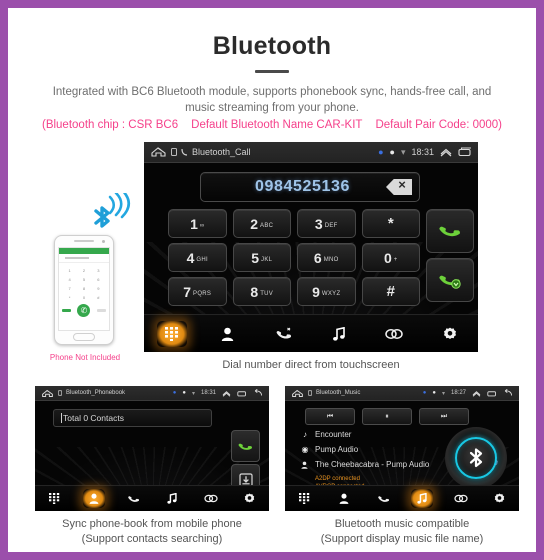 The image size is (544, 560). What do you see at coordinates (152, 393) in the screenshot?
I see `phonebook-statusbar: Bluetooth_Phonebook ● ● ▾ 18:31` at bounding box center [152, 393].